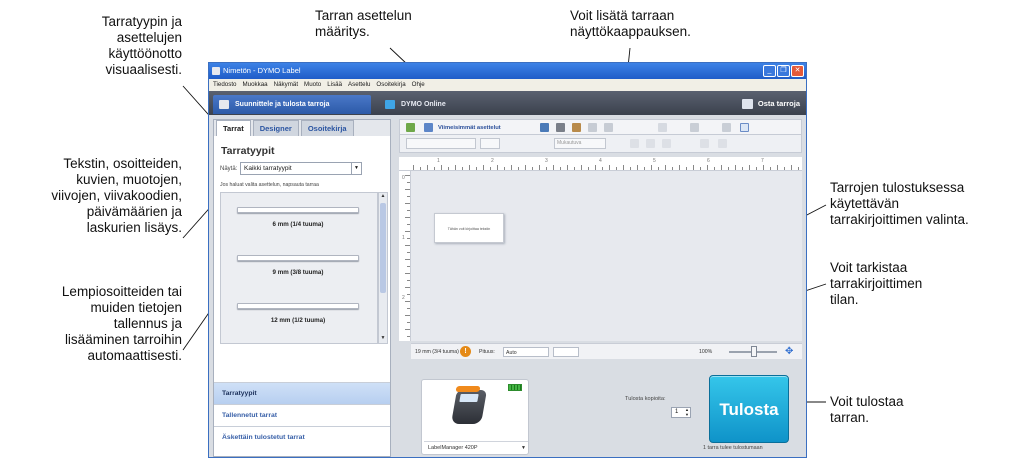 The width and height of the screenshot is (1012, 458). Describe the element at coordinates (580, 143) in the screenshot. I see `autofit-select: Mukautuva` at that location.